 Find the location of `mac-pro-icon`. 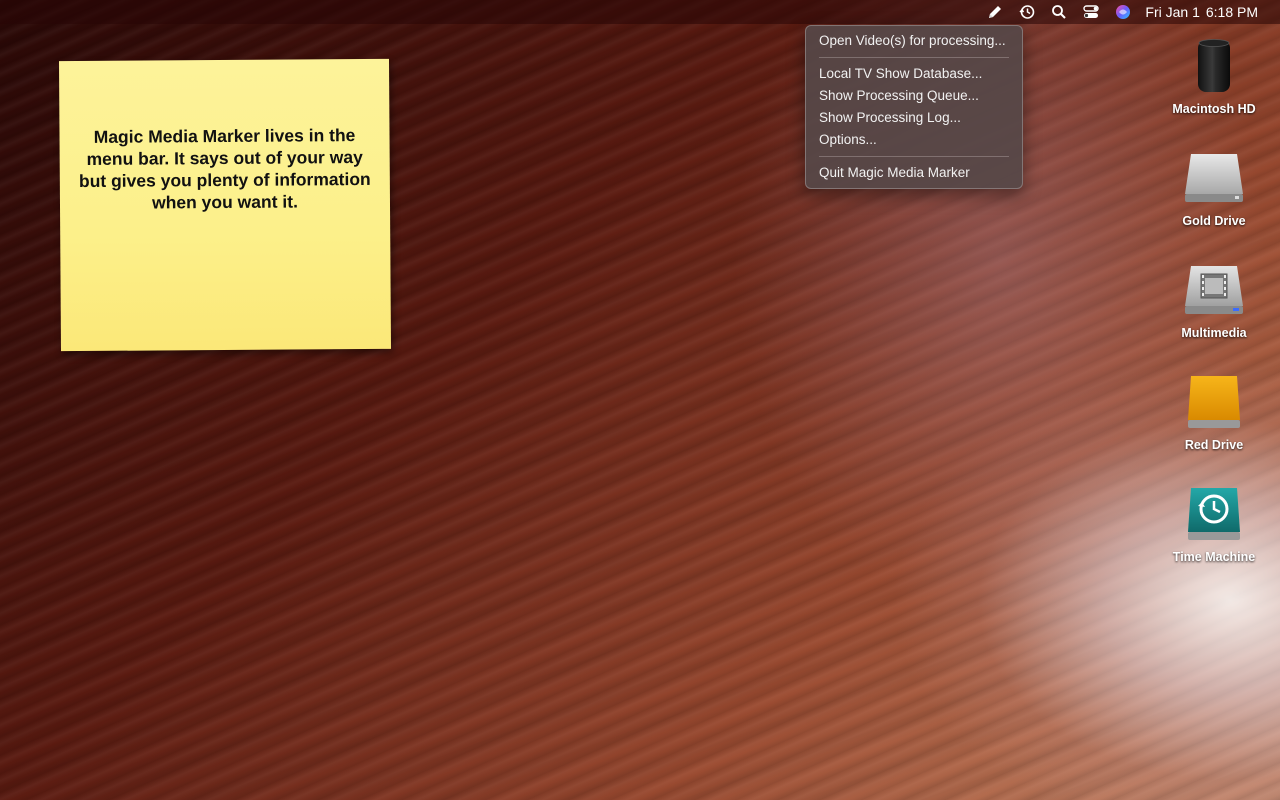

mac-pro-icon is located at coordinates (1214, 66).